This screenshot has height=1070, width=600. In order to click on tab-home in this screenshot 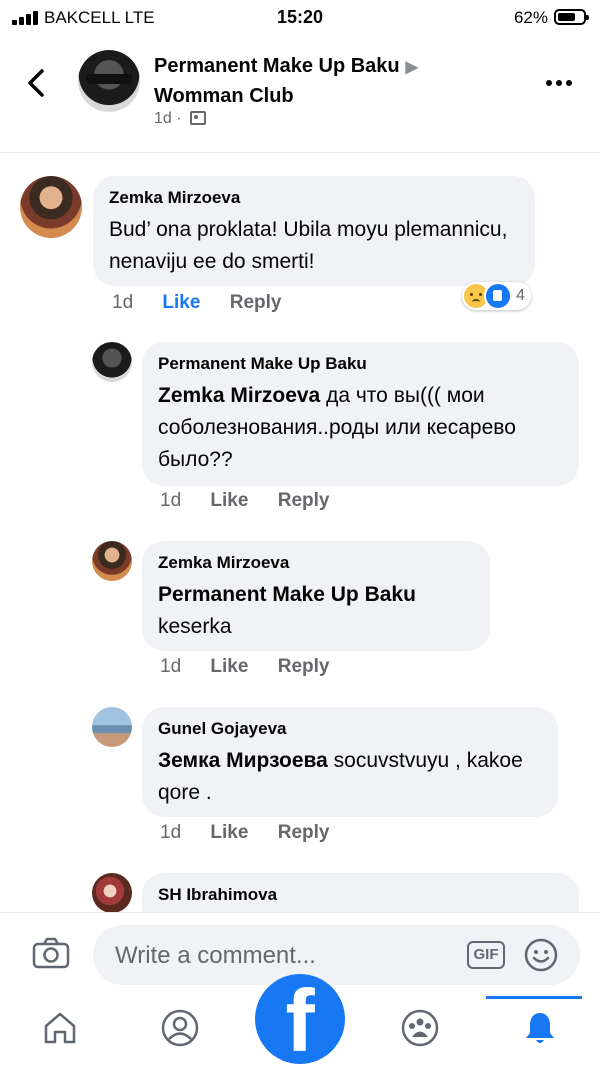, I will do `click(60, 1030)`.